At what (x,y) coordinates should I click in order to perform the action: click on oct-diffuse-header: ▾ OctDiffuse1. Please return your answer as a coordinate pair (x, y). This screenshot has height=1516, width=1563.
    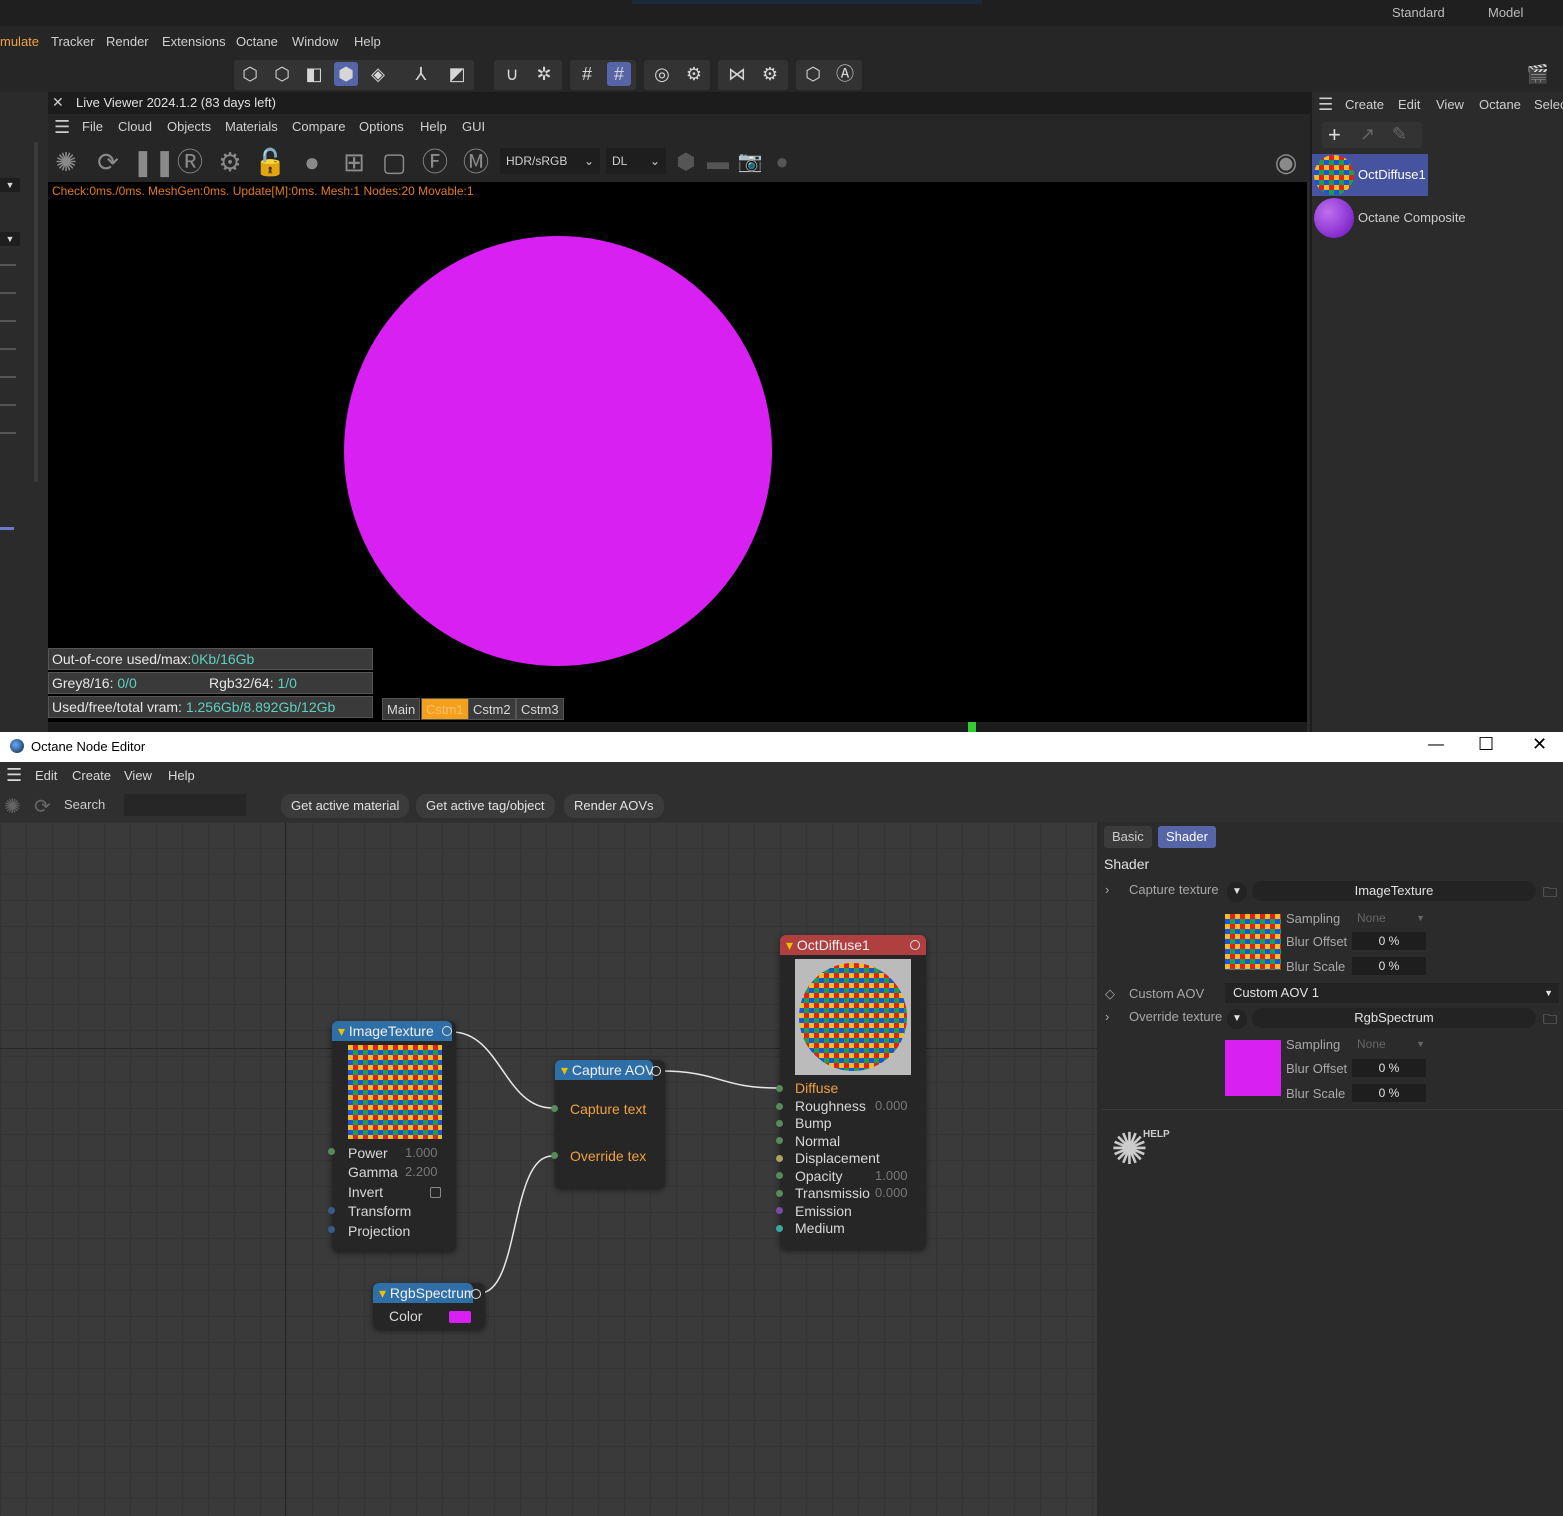
    Looking at the image, I should click on (853, 945).